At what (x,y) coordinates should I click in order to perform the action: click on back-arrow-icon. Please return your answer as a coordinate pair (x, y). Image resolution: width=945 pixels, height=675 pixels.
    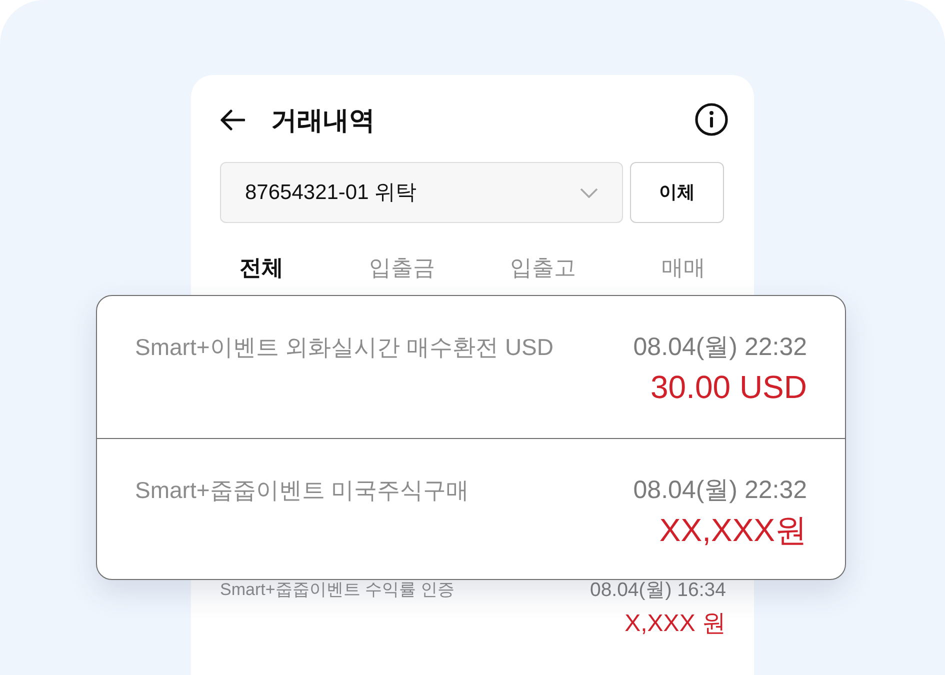
    Looking at the image, I should click on (232, 120).